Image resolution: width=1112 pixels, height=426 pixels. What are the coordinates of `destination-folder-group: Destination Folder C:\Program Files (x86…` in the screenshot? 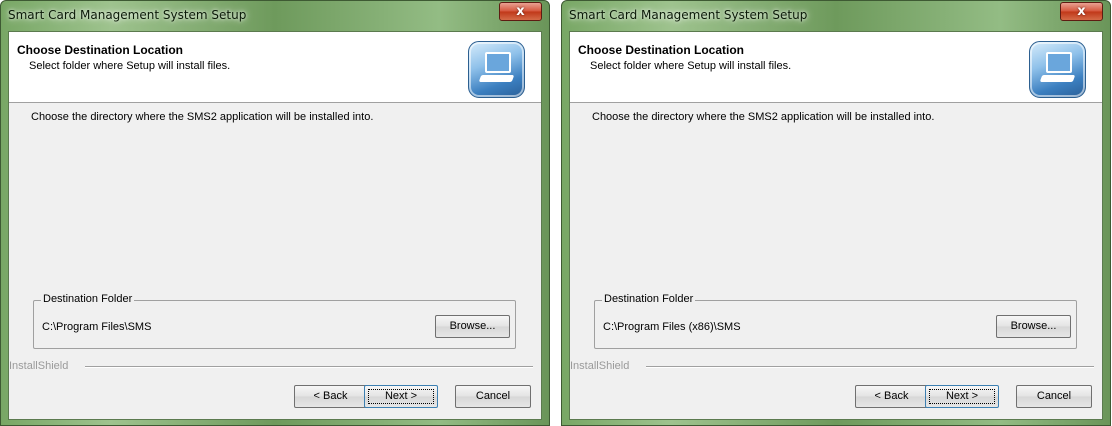 It's located at (835, 321).